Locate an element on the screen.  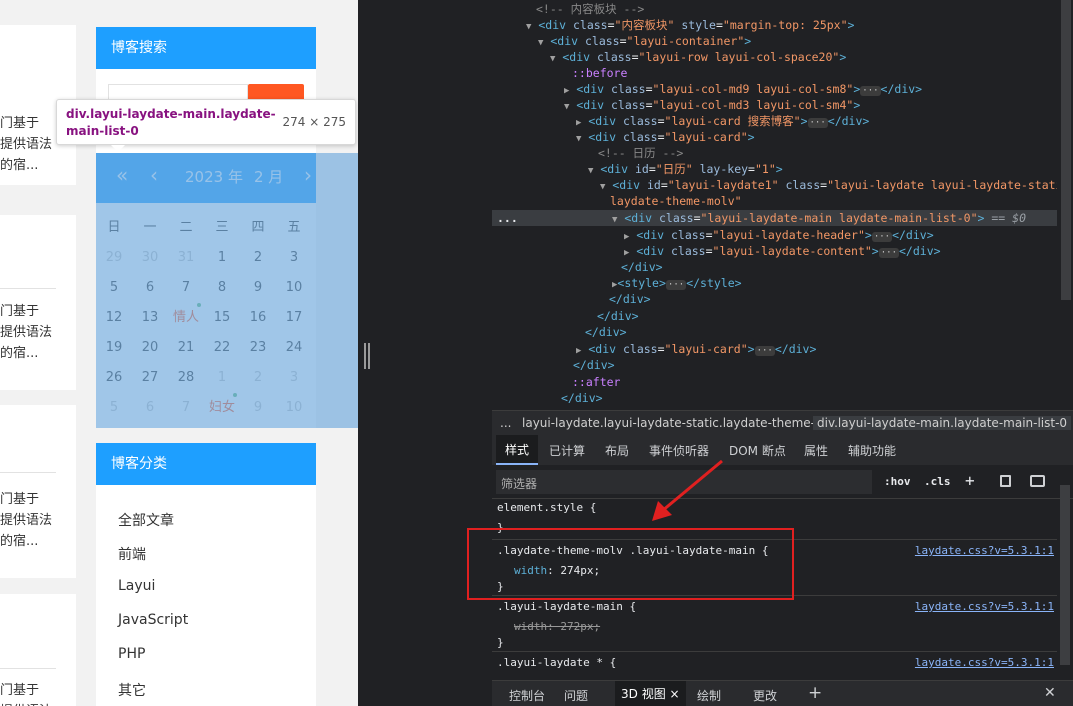
calendar-day: 24 is located at coordinates (294, 348).